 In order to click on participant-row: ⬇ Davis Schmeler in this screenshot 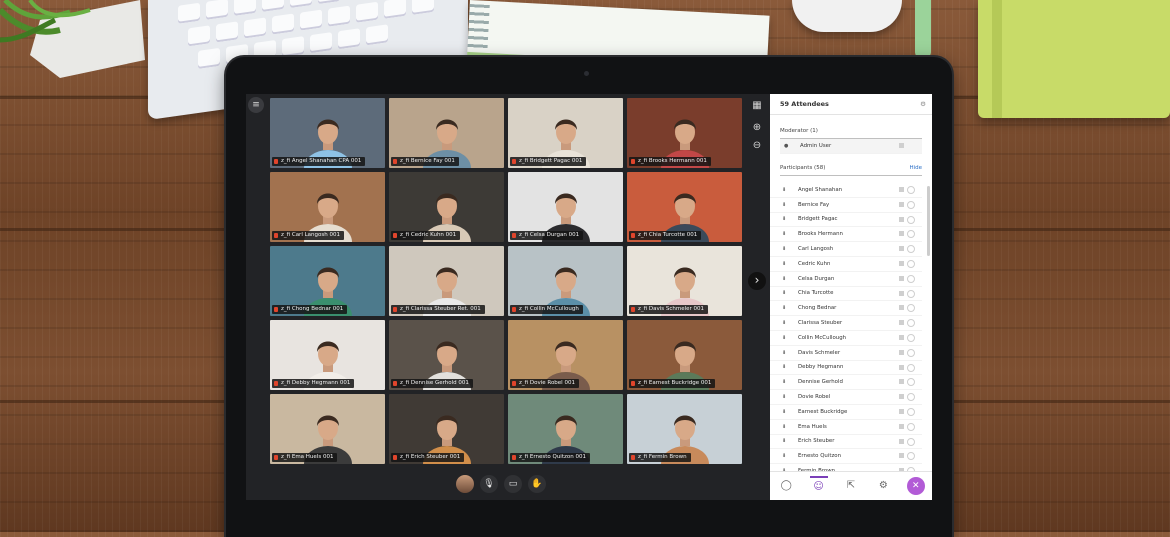, I will do `click(846, 353)`.